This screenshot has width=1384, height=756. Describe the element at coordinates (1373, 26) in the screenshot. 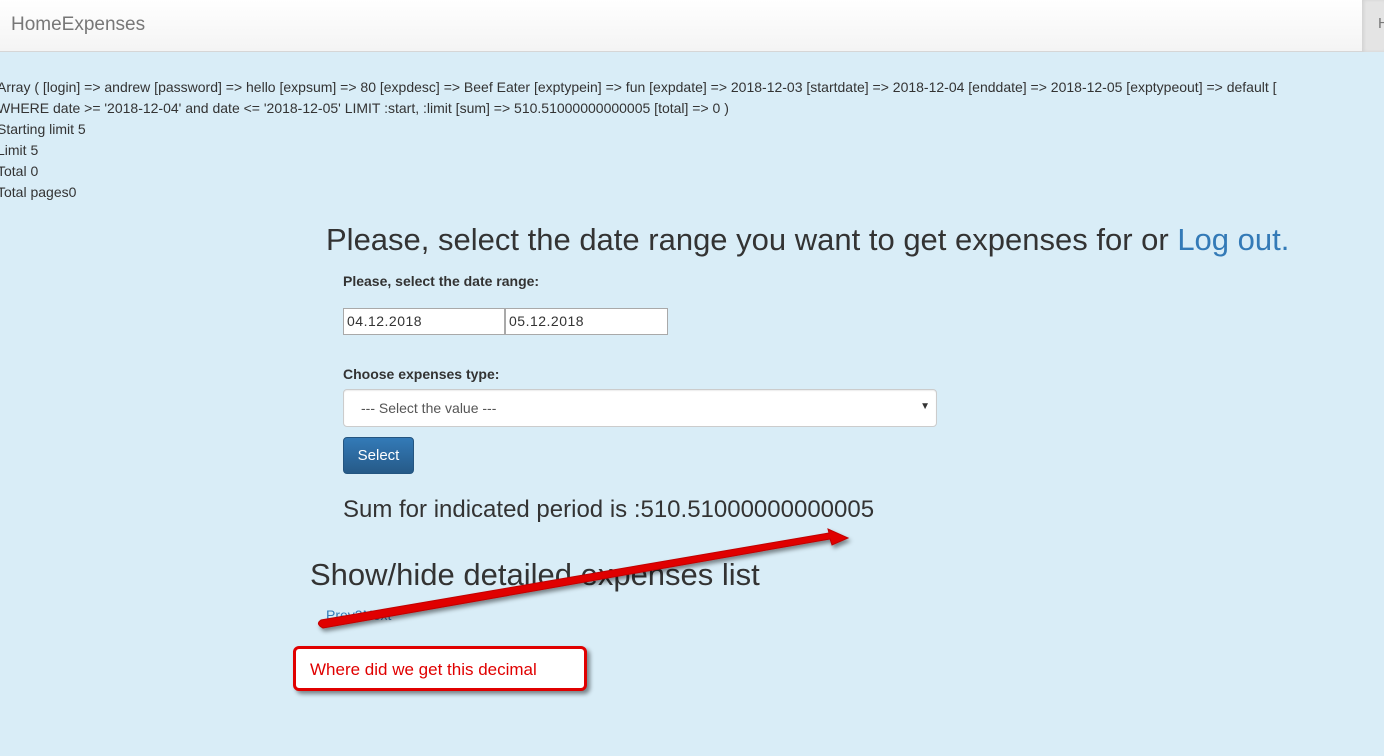

I see `navbar-right-item: H` at that location.